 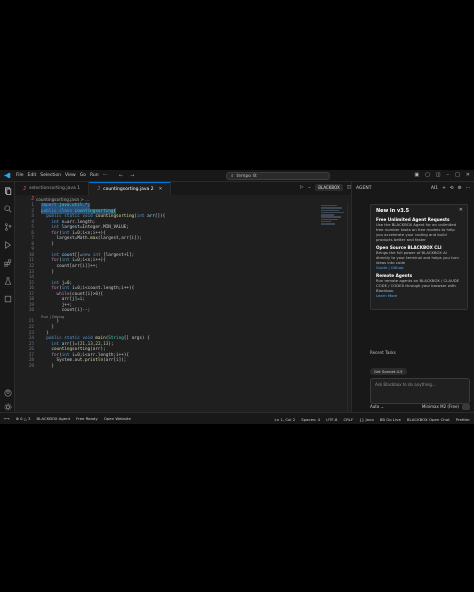 I want to click on chat-controls: Auto ⌄ Minimax M2 (Free), so click(x=420, y=407).